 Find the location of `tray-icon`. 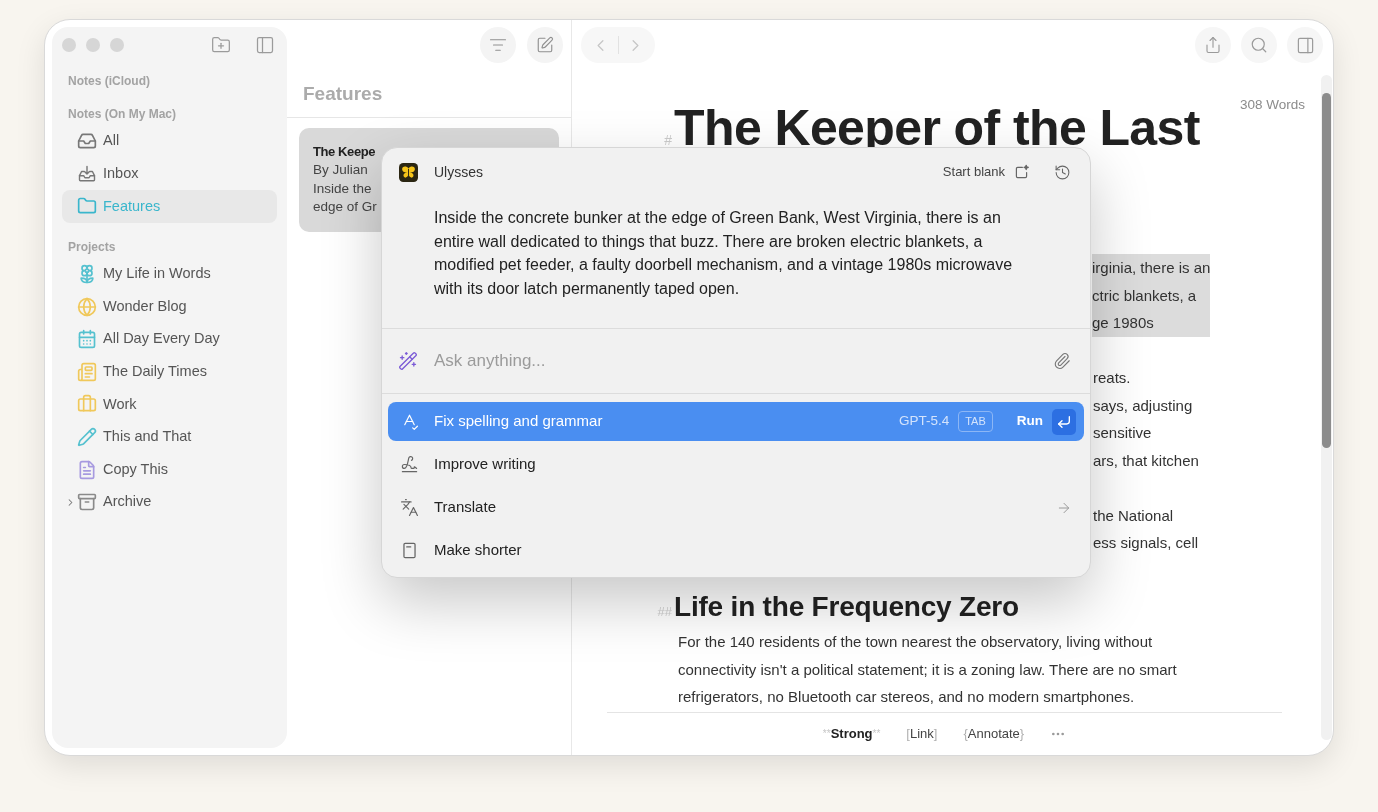

tray-icon is located at coordinates (87, 141).